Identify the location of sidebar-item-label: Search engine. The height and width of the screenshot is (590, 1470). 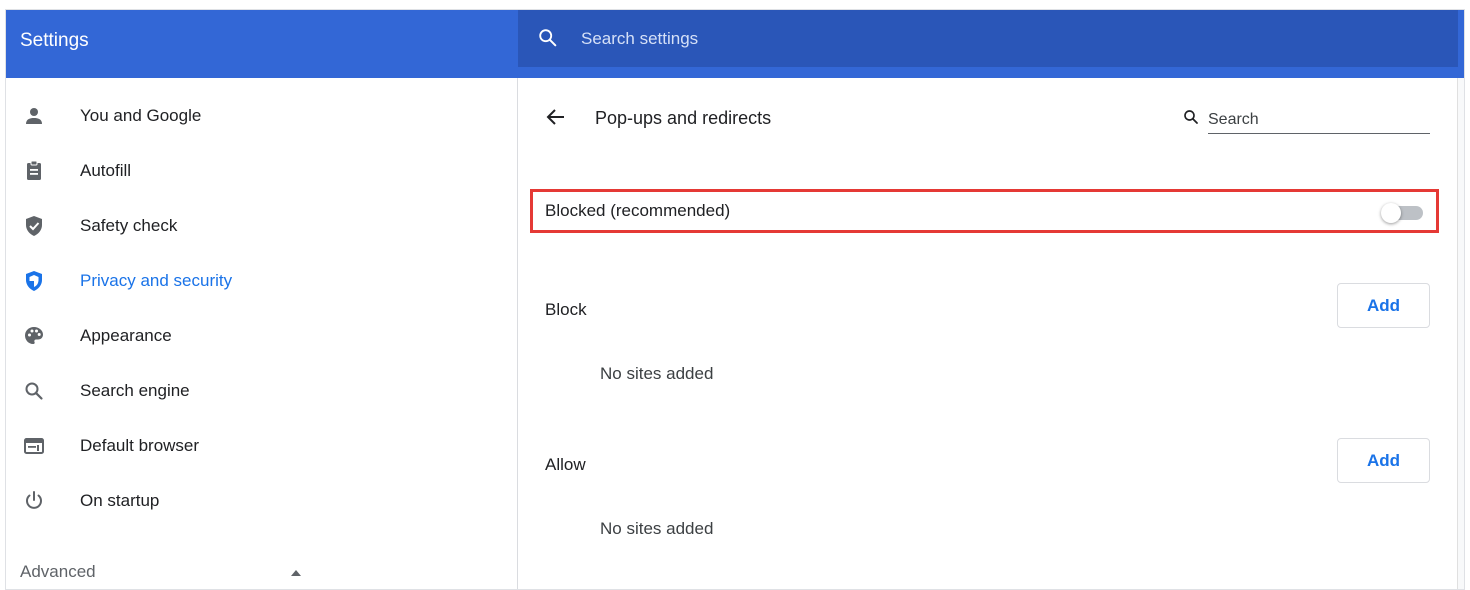
(135, 390).